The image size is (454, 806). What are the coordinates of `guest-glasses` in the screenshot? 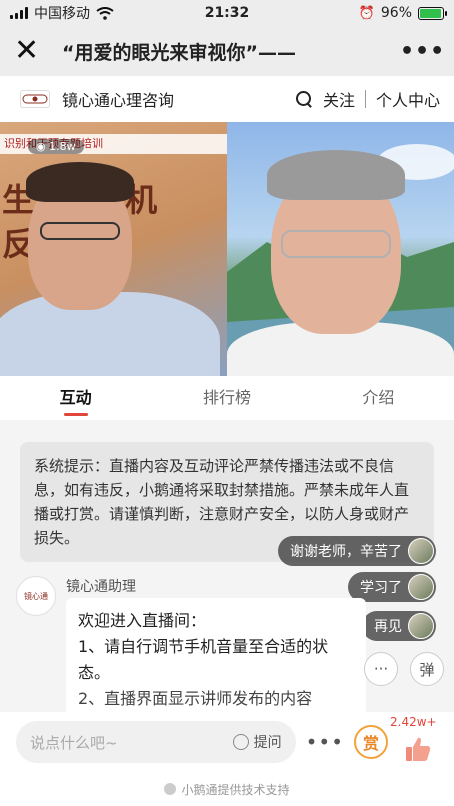 It's located at (336, 244).